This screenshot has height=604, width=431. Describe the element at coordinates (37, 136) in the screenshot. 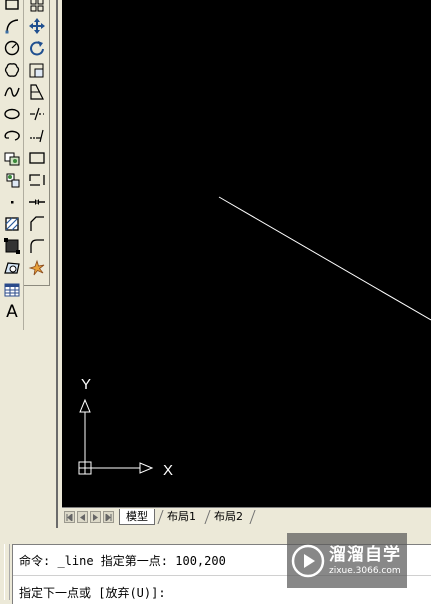

I see `extend-icon` at that location.